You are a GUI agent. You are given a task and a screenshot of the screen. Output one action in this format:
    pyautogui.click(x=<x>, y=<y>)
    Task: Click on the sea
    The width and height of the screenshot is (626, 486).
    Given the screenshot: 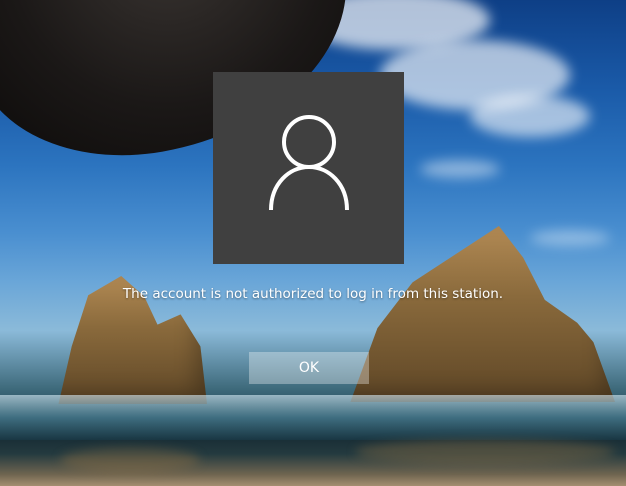 What is the action you would take?
    pyautogui.click(x=313, y=420)
    